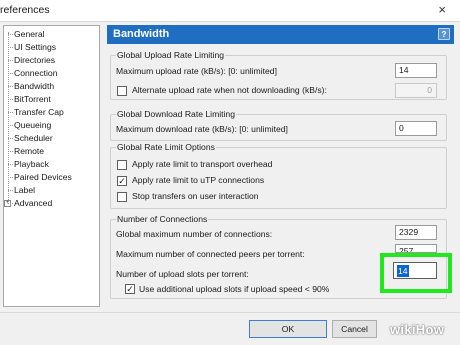  Describe the element at coordinates (30, 86) in the screenshot. I see `tree-item-bandwidth: Bandwidth` at that location.